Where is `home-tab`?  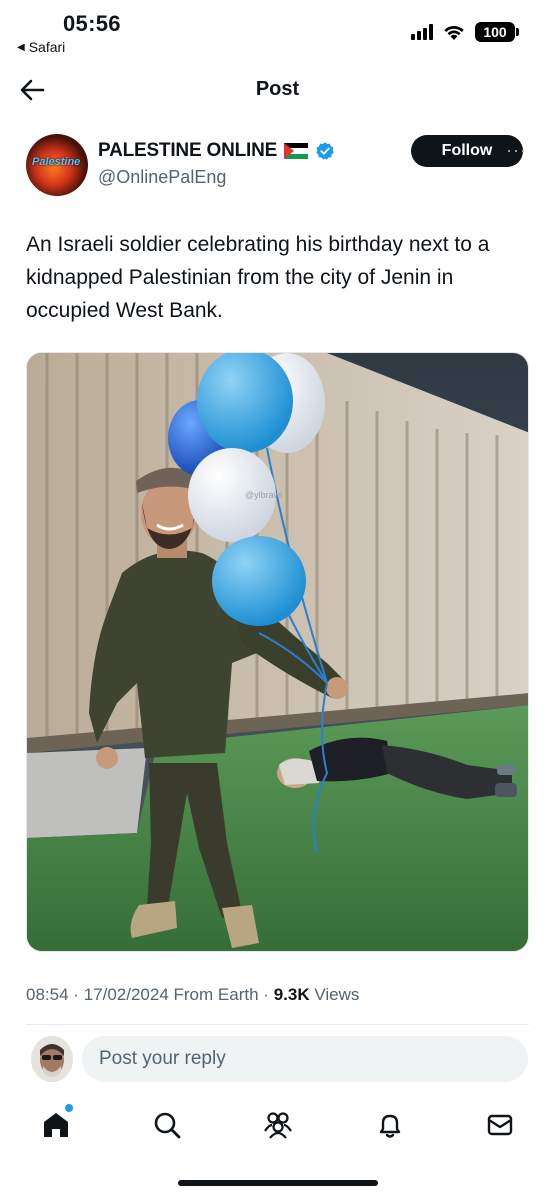
home-tab is located at coordinates (56, 1123).